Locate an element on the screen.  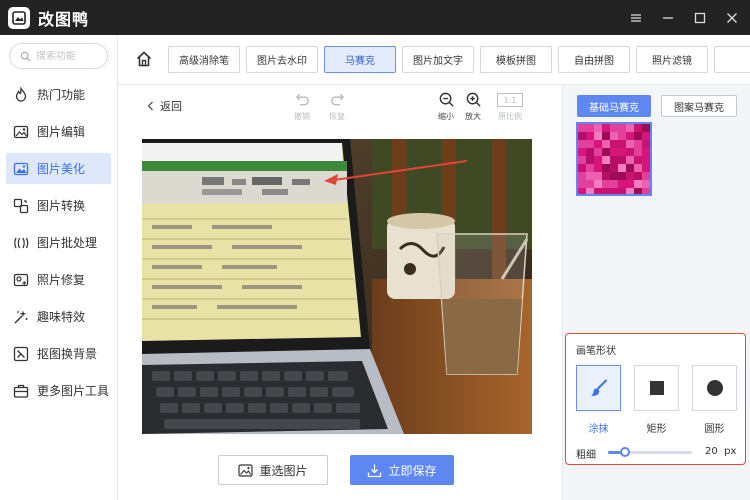
sidebar-item-hot: 热门功能 is located at coordinates (58, 94).